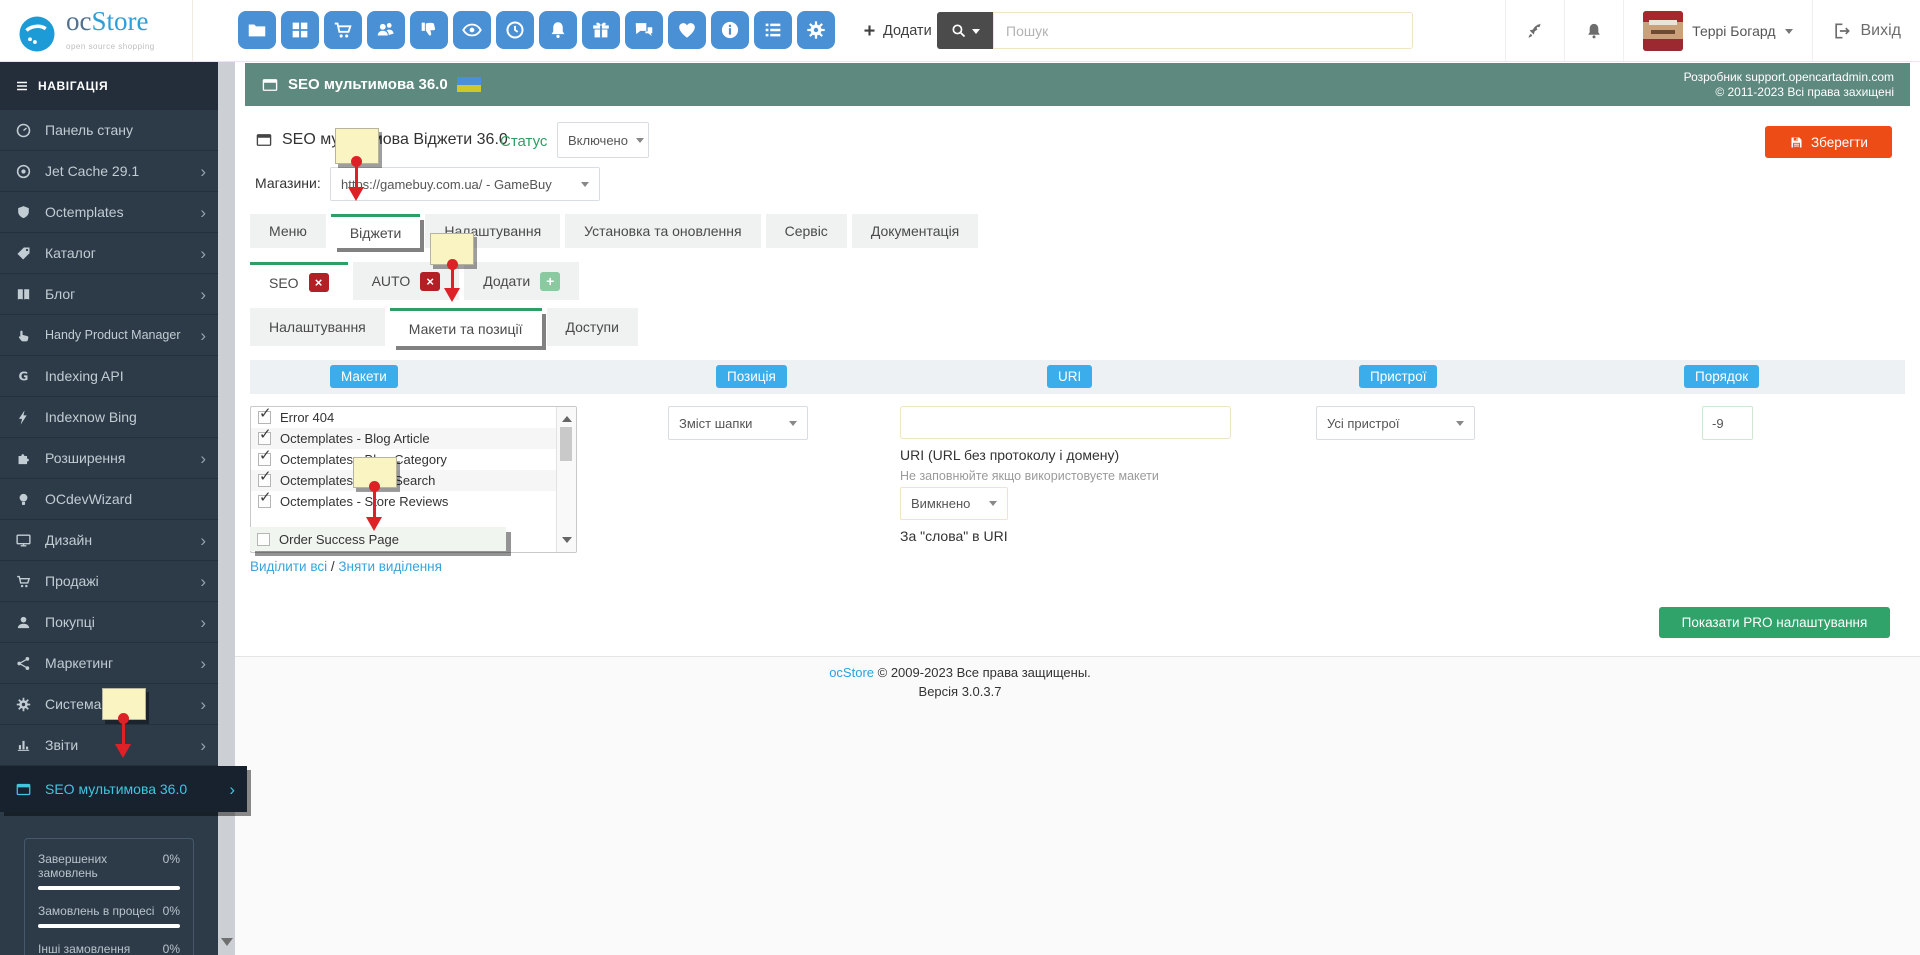 The width and height of the screenshot is (1920, 955). I want to click on google-icon, so click(23, 376).